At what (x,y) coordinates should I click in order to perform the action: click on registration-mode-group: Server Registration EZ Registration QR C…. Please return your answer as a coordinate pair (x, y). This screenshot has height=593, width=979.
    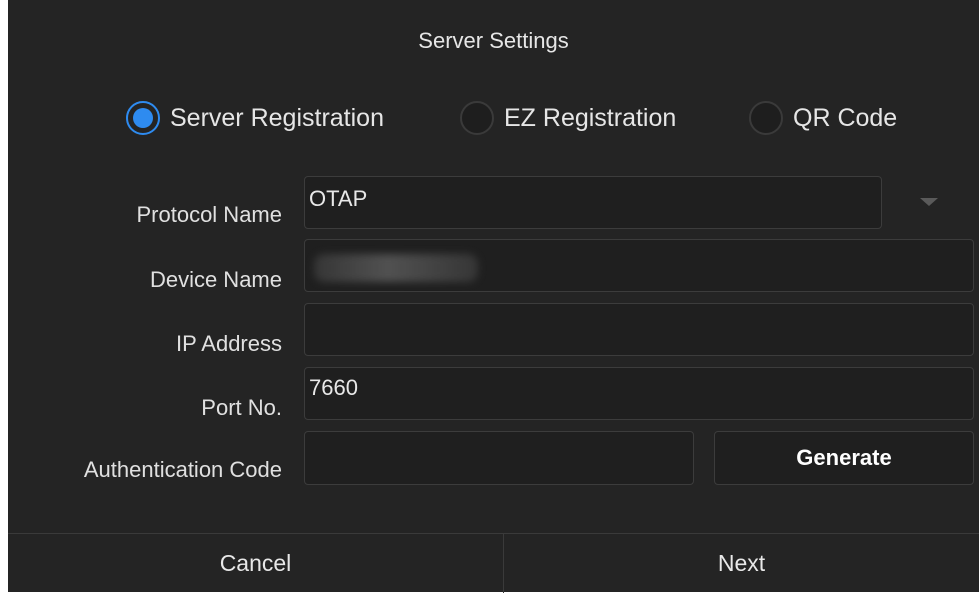
    Looking at the image, I should click on (493, 118).